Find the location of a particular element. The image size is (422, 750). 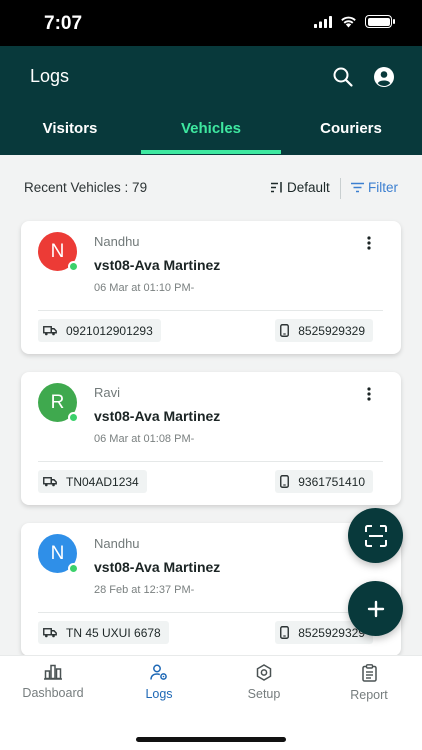

plate-chip: TN04AD1234 is located at coordinates (92, 481).